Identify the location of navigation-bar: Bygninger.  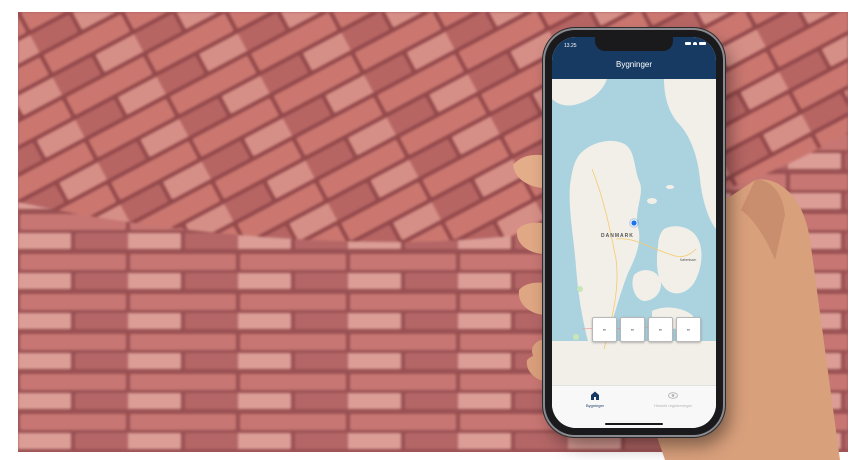
(634, 66).